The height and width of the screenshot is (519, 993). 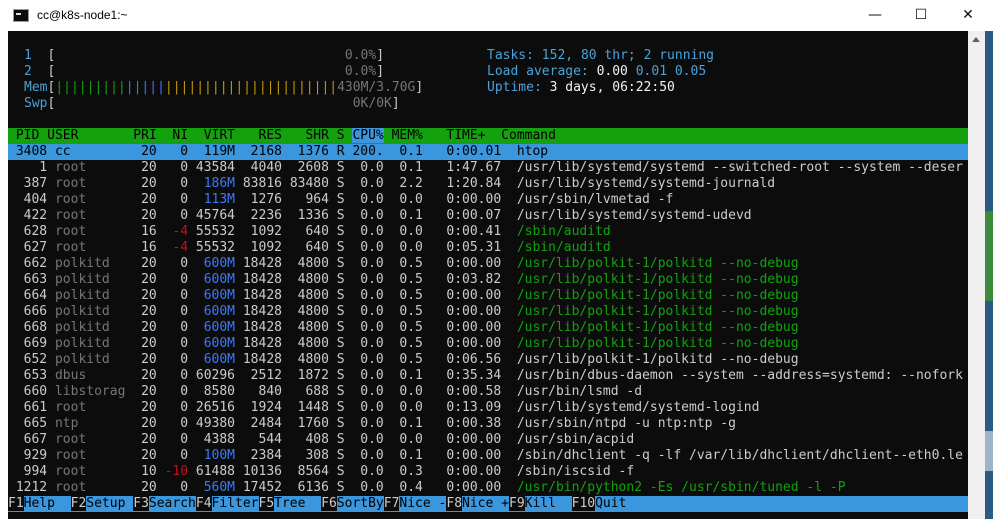 I want to click on close-button: ✕, so click(x=968, y=15).